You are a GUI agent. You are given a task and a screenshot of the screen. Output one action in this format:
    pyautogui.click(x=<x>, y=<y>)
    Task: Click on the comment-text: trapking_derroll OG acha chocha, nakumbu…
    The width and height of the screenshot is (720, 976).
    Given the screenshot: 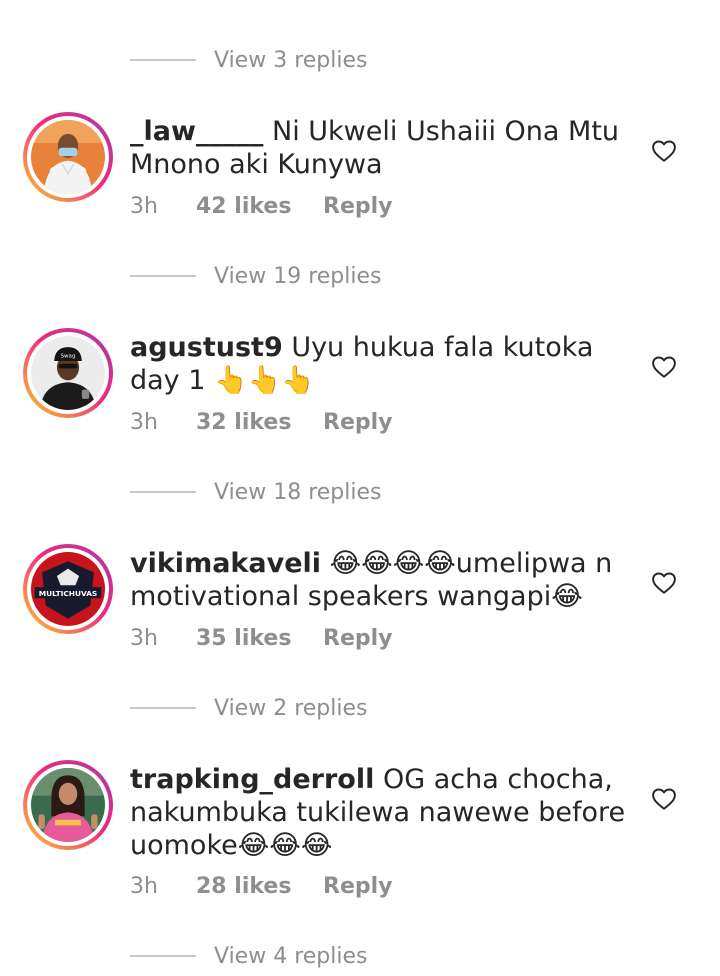 What is the action you would take?
    pyautogui.click(x=385, y=812)
    